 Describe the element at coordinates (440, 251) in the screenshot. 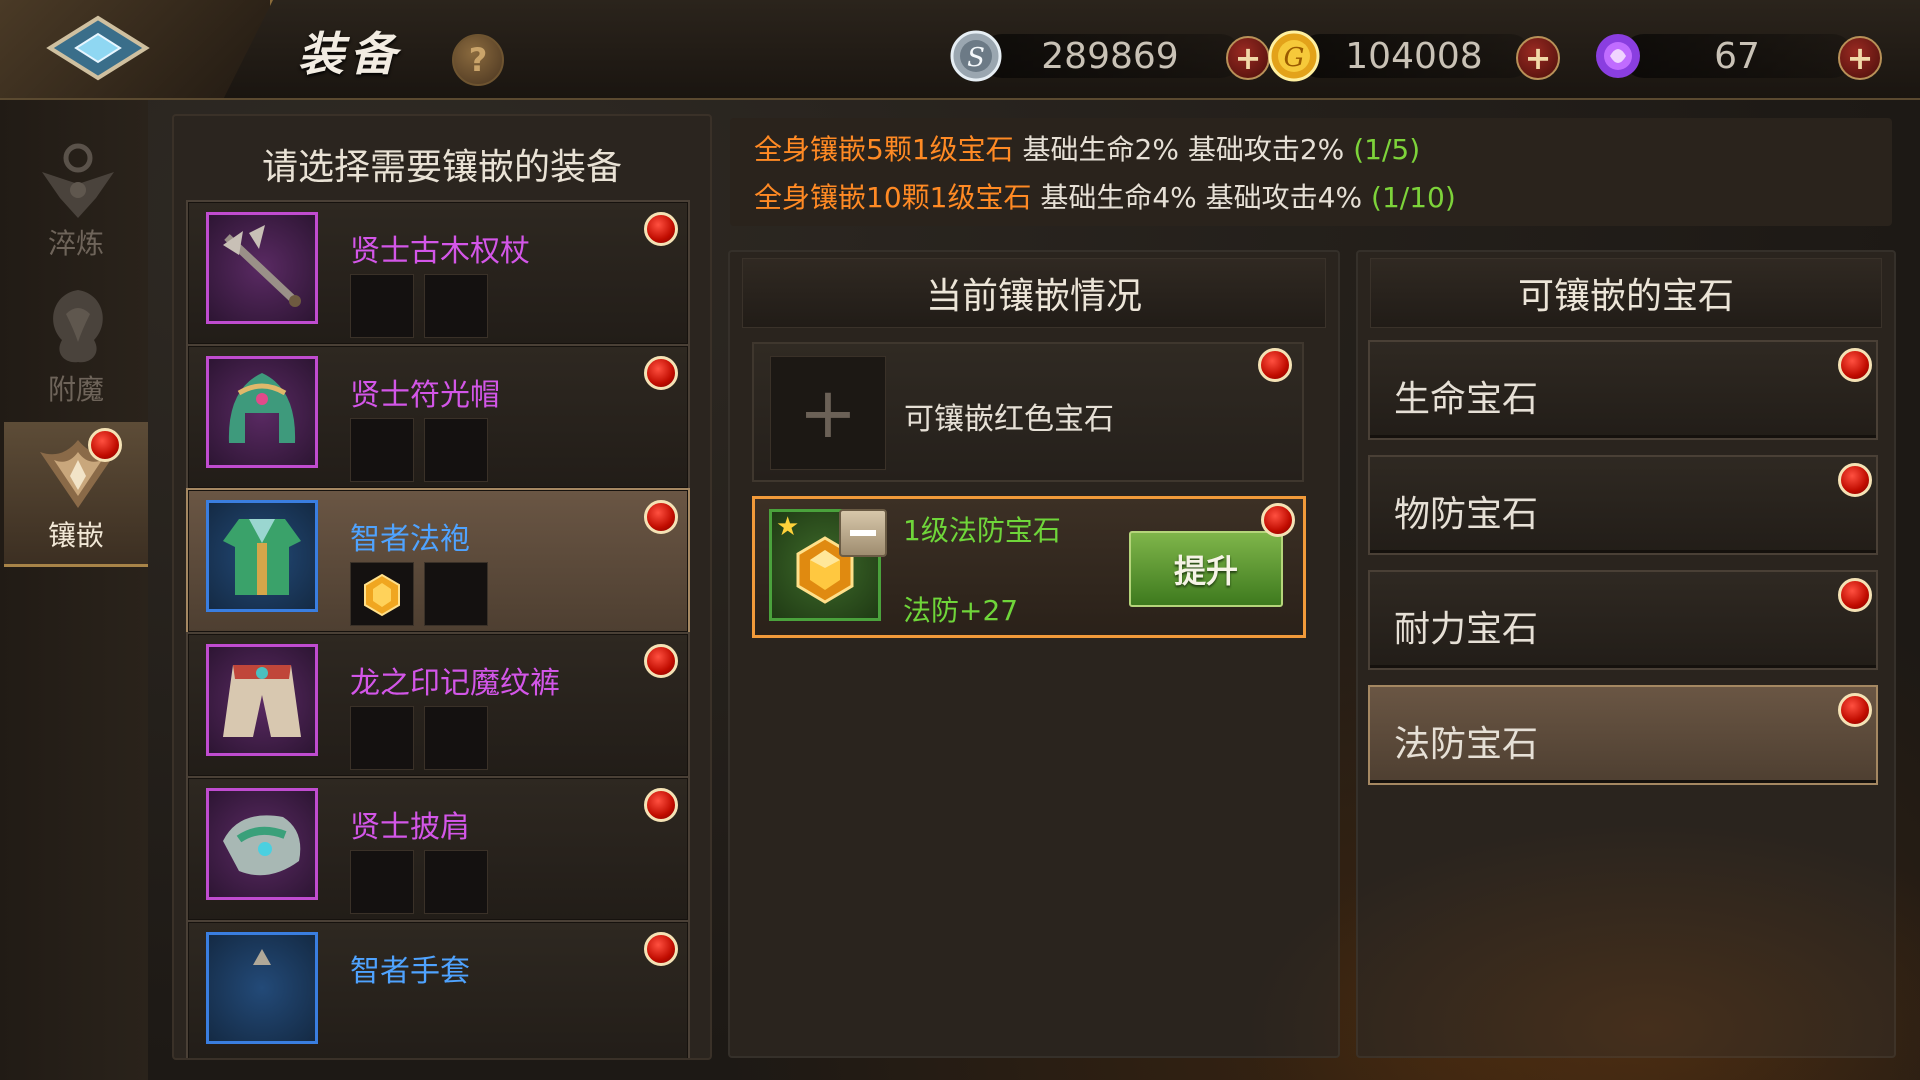

I see `equipment-name: 贤士古木权杖` at that location.